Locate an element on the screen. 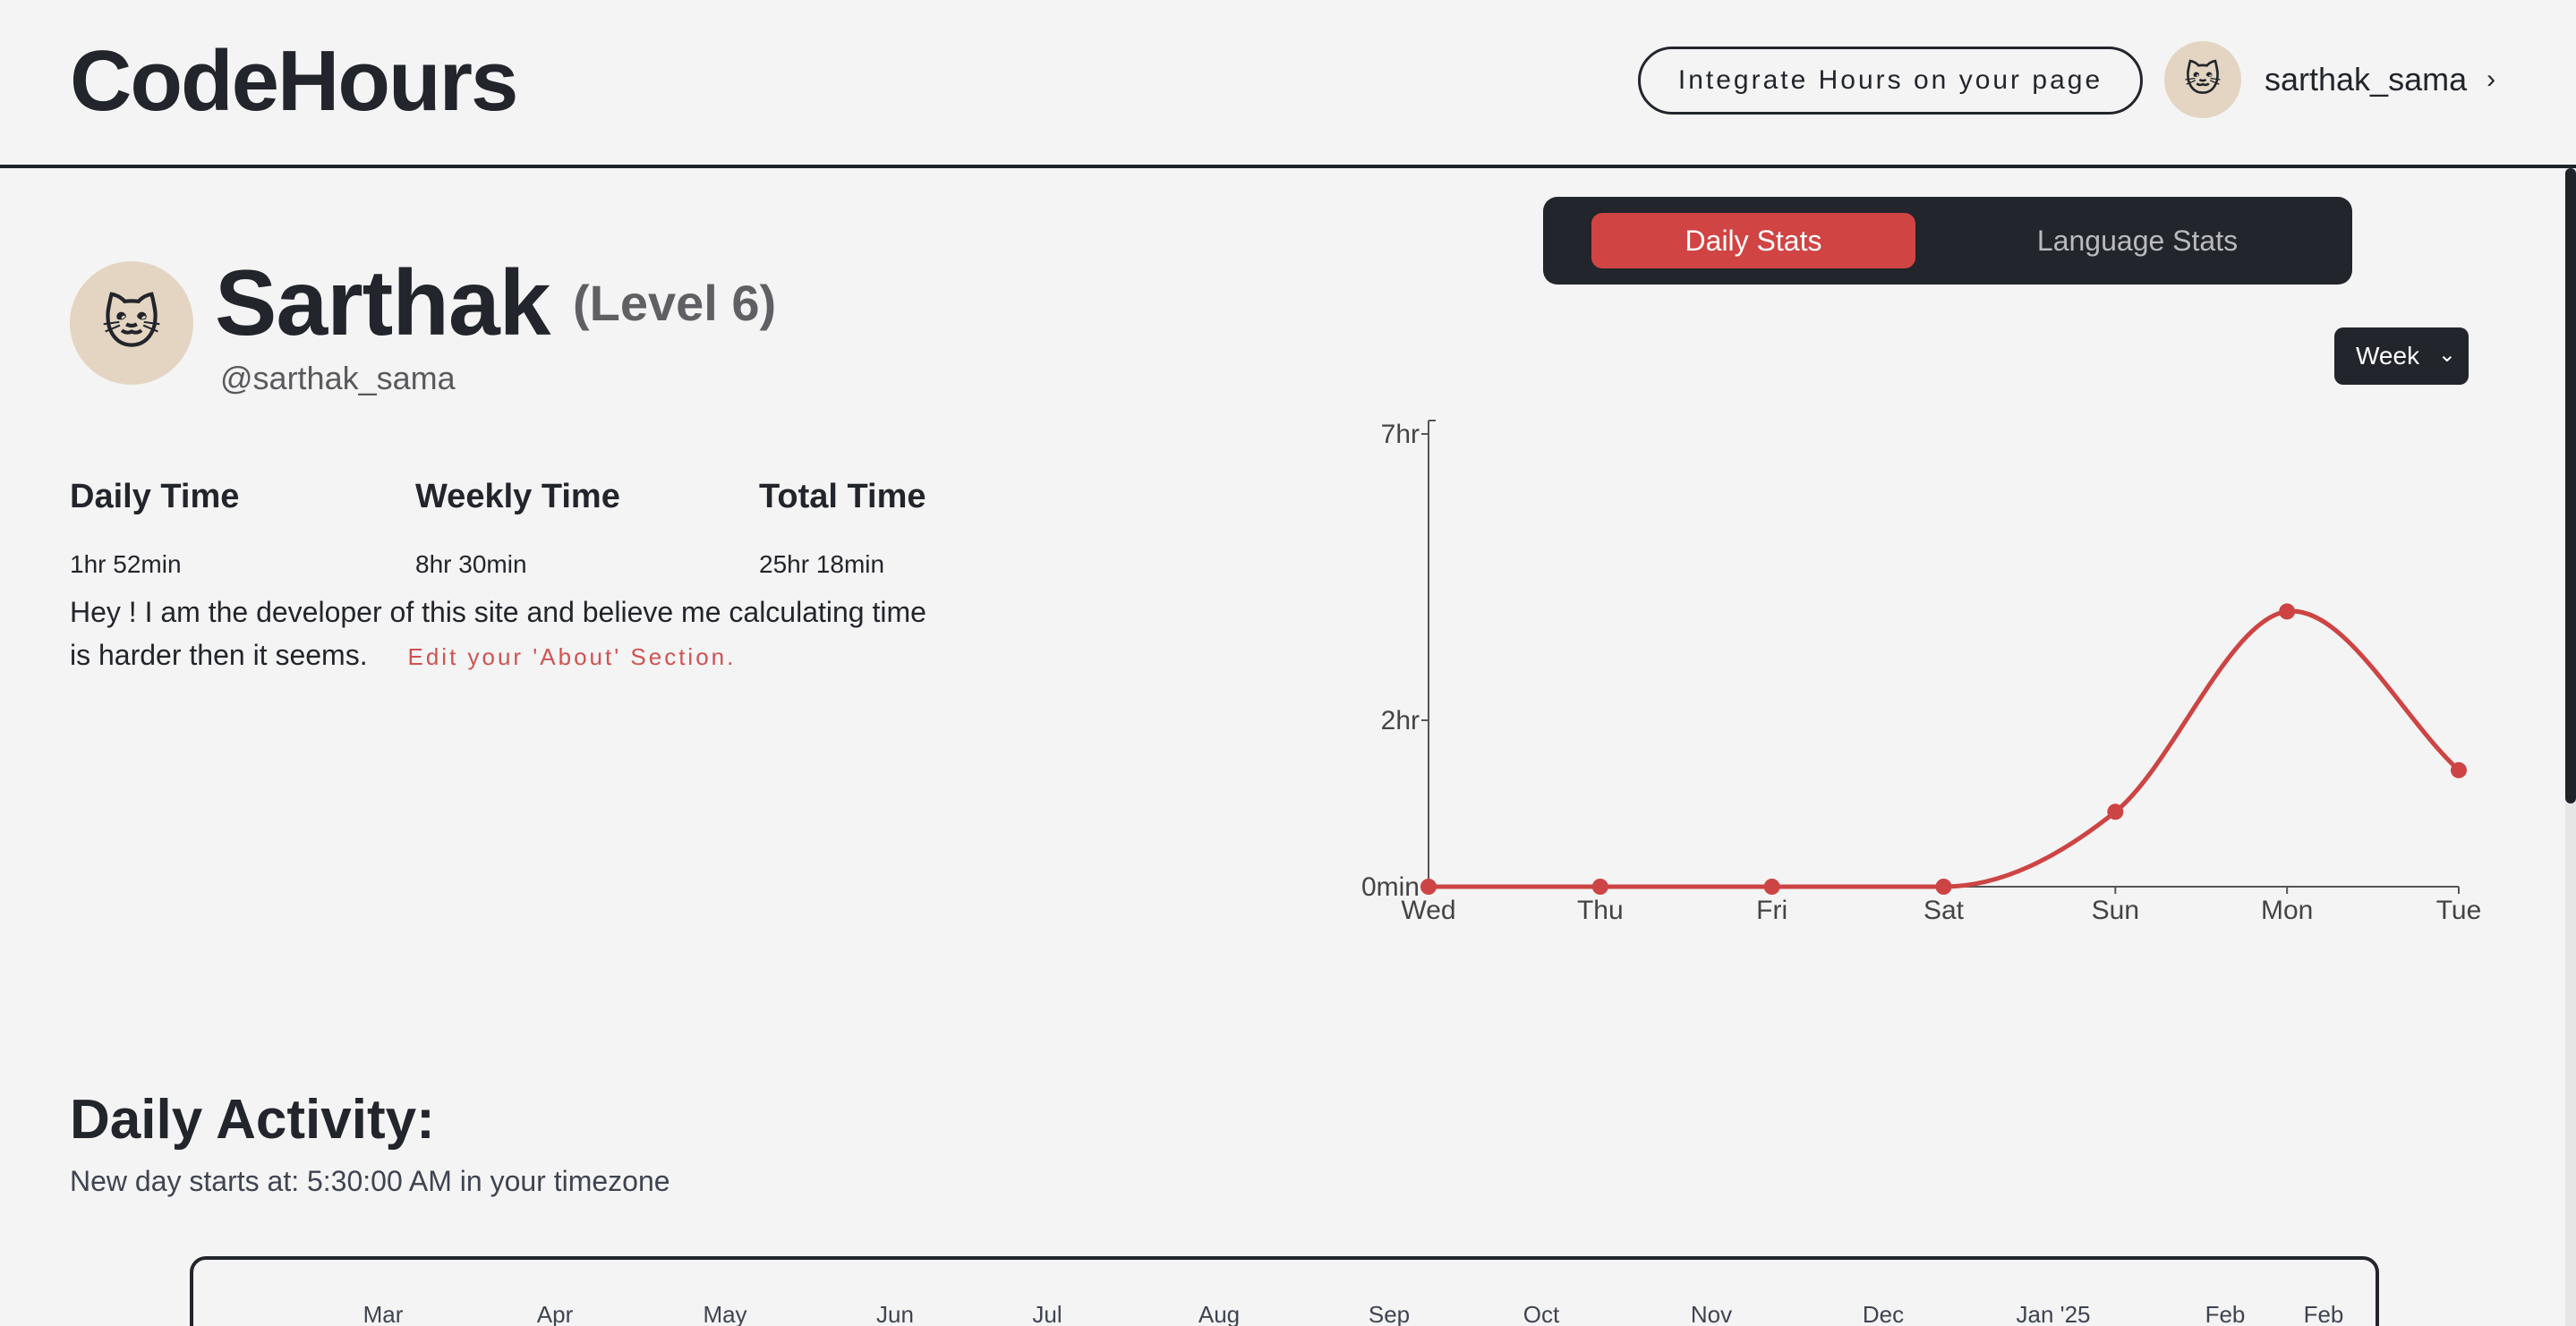 This screenshot has height=1326, width=2576. stats-tabs: Daily Stats Language Stats is located at coordinates (1947, 241).